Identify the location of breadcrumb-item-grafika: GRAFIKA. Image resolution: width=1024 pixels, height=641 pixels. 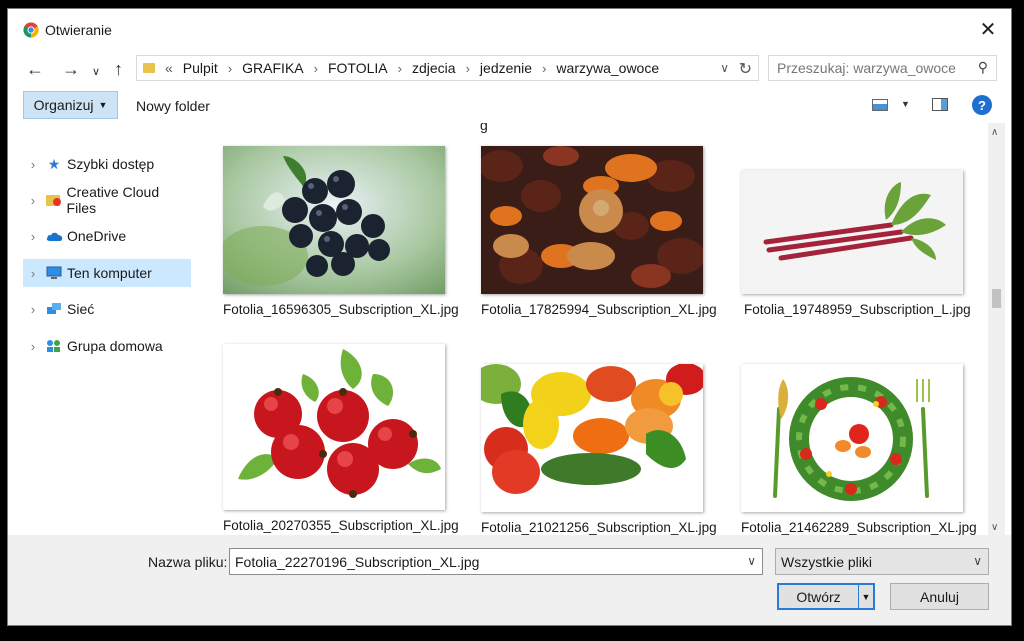
(272, 68).